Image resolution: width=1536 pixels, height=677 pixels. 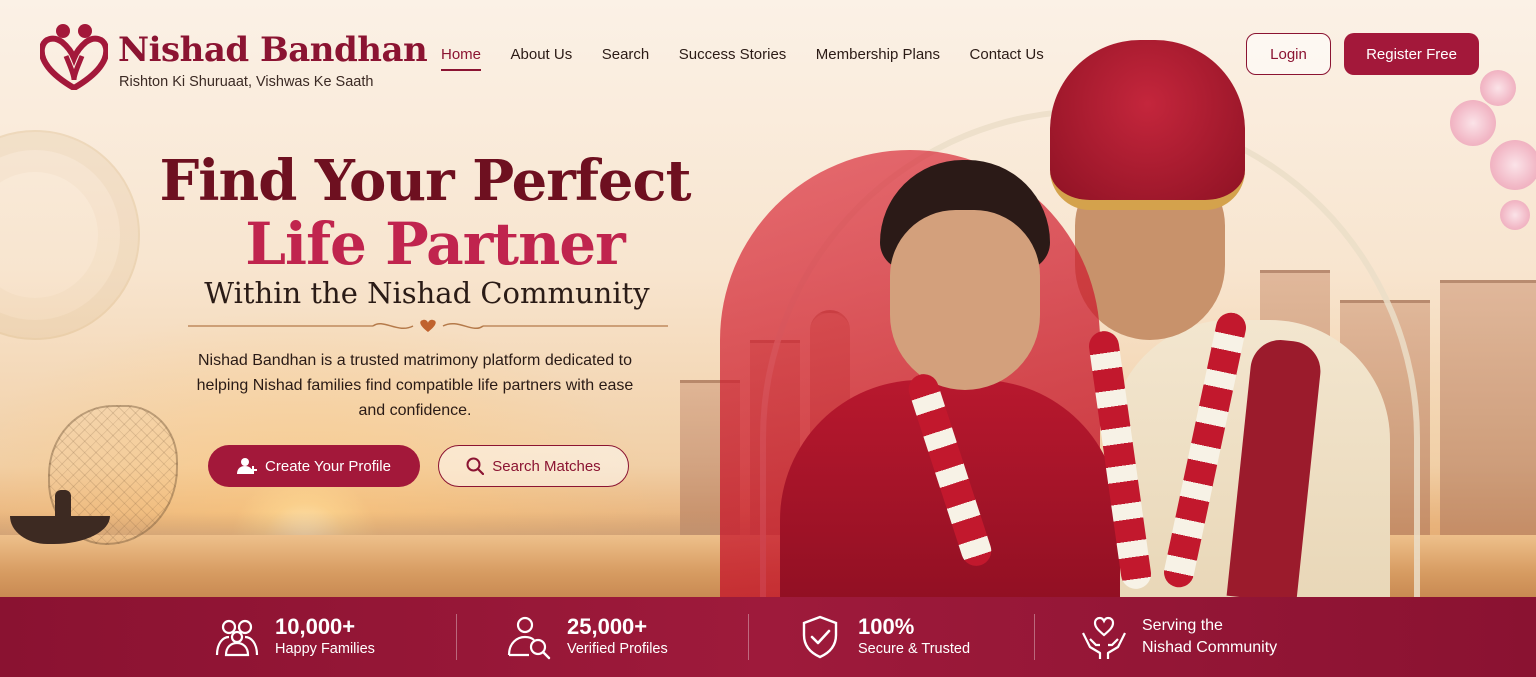 I want to click on stat-value: 100%, so click(x=886, y=626).